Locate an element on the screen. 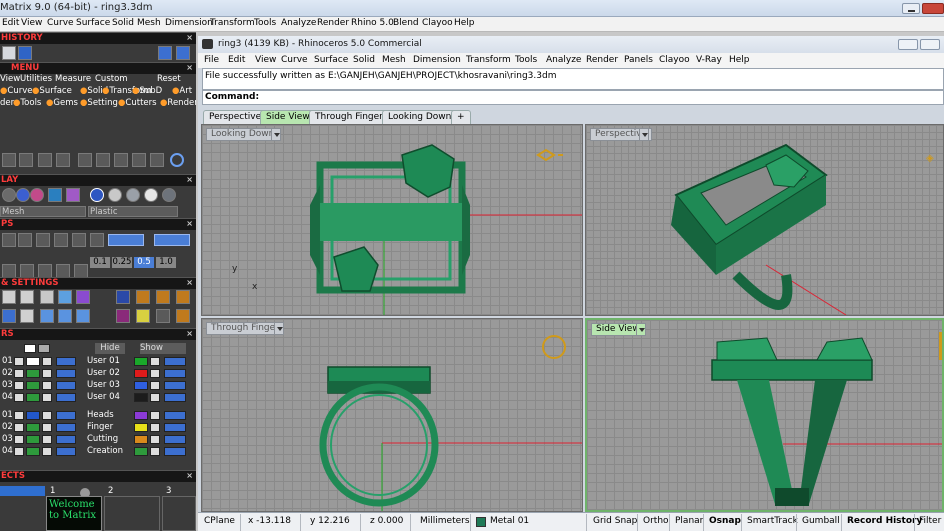 Image resolution: width=944 pixels, height=531 pixels. menu-utilities: Utilities is located at coordinates (36, 79).